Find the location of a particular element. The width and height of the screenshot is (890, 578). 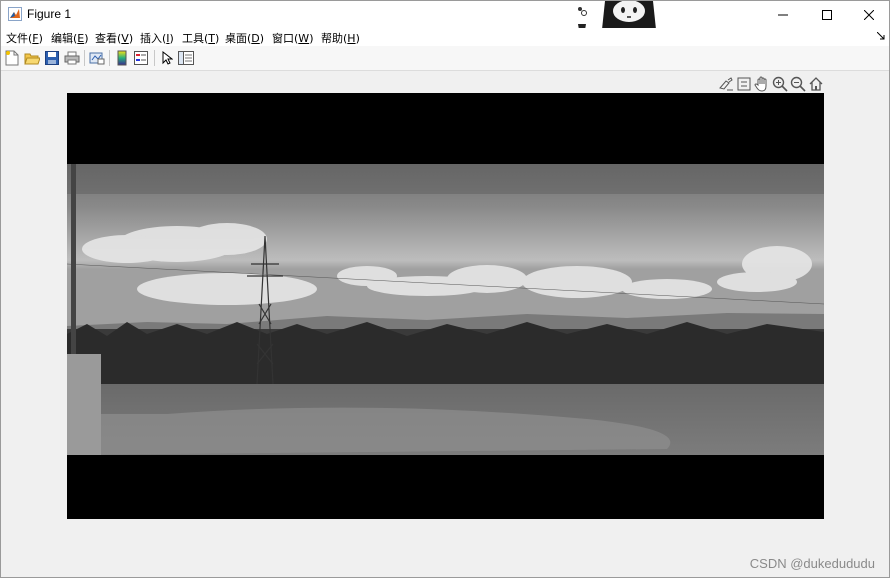

maximize-button is located at coordinates (827, 14).